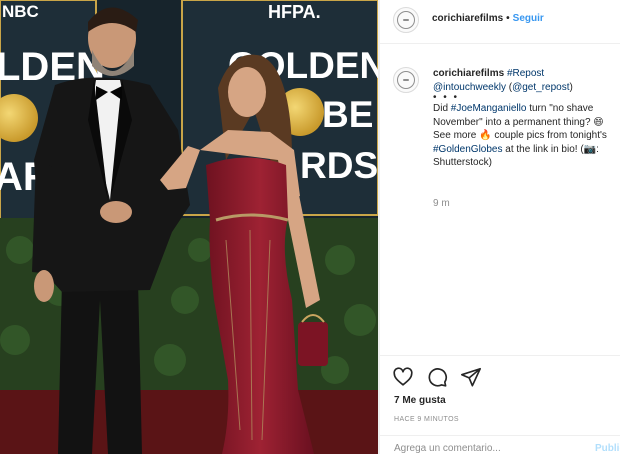  What do you see at coordinates (20, 11) in the screenshot?
I see `banner-left-top: NBC` at bounding box center [20, 11].